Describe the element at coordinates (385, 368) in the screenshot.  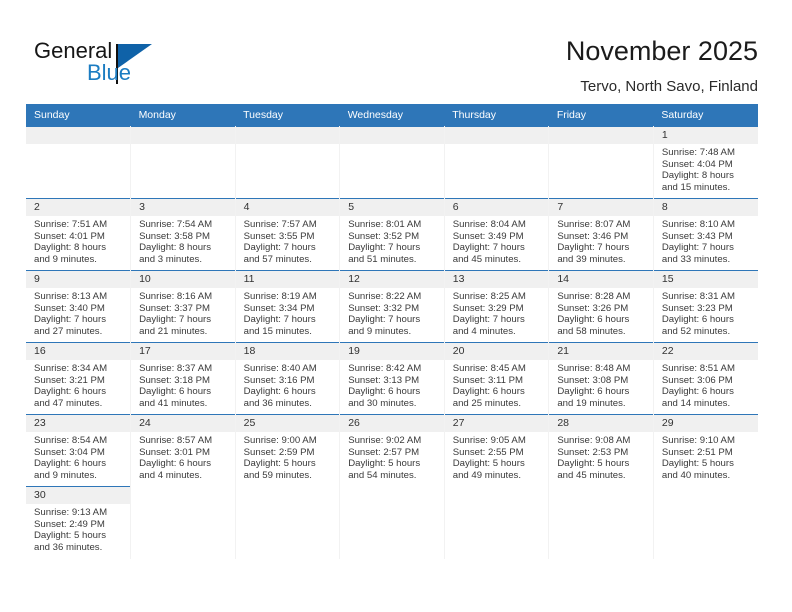
I see `sun-info-sunrise: Sunrise: 8:42 AM` at that location.